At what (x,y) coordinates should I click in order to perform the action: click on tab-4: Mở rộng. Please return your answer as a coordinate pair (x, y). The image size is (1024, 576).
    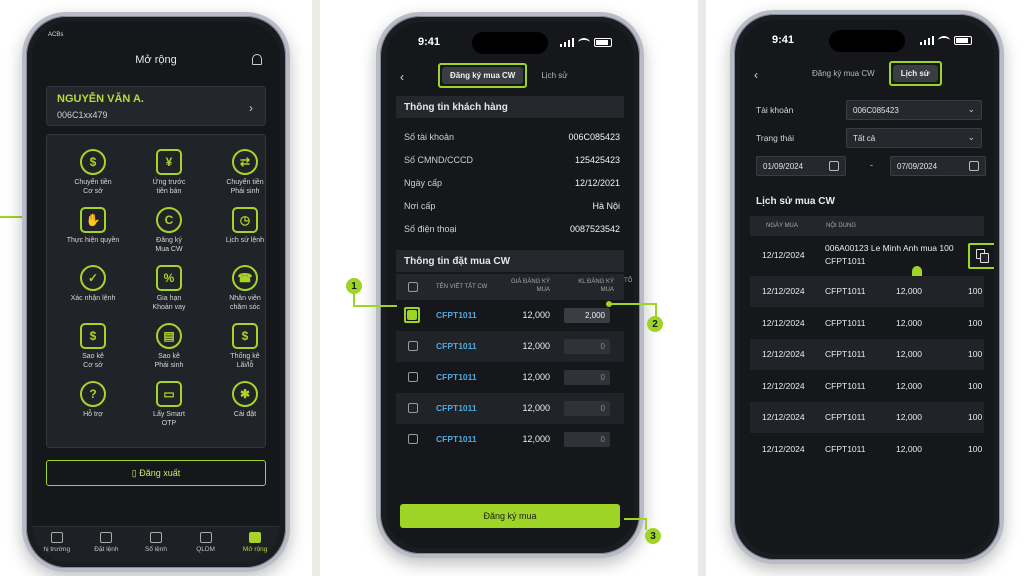
    Looking at the image, I should click on (255, 547).